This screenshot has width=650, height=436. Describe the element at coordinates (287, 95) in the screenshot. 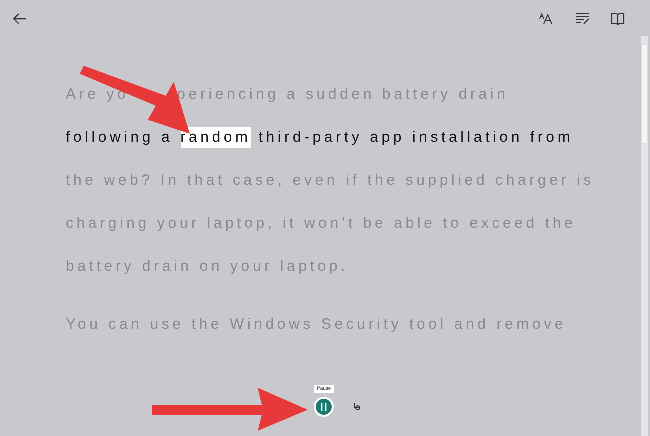

I see `text-line: Are yo periencing a sudden battery drain` at that location.